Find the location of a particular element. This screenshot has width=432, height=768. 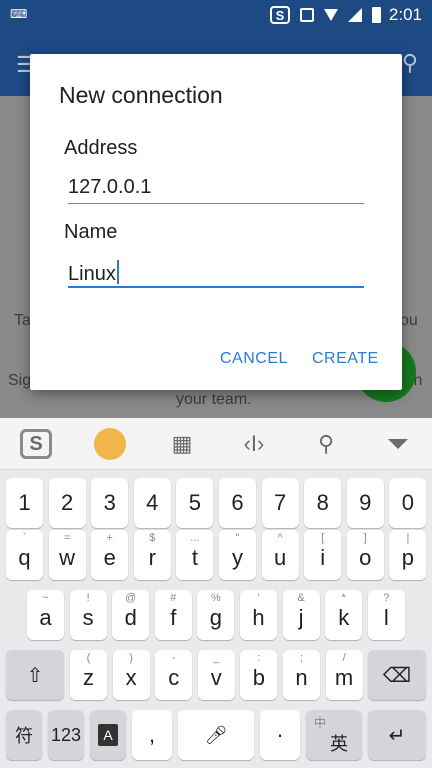

letter-key: ! s is located at coordinates (88, 615).